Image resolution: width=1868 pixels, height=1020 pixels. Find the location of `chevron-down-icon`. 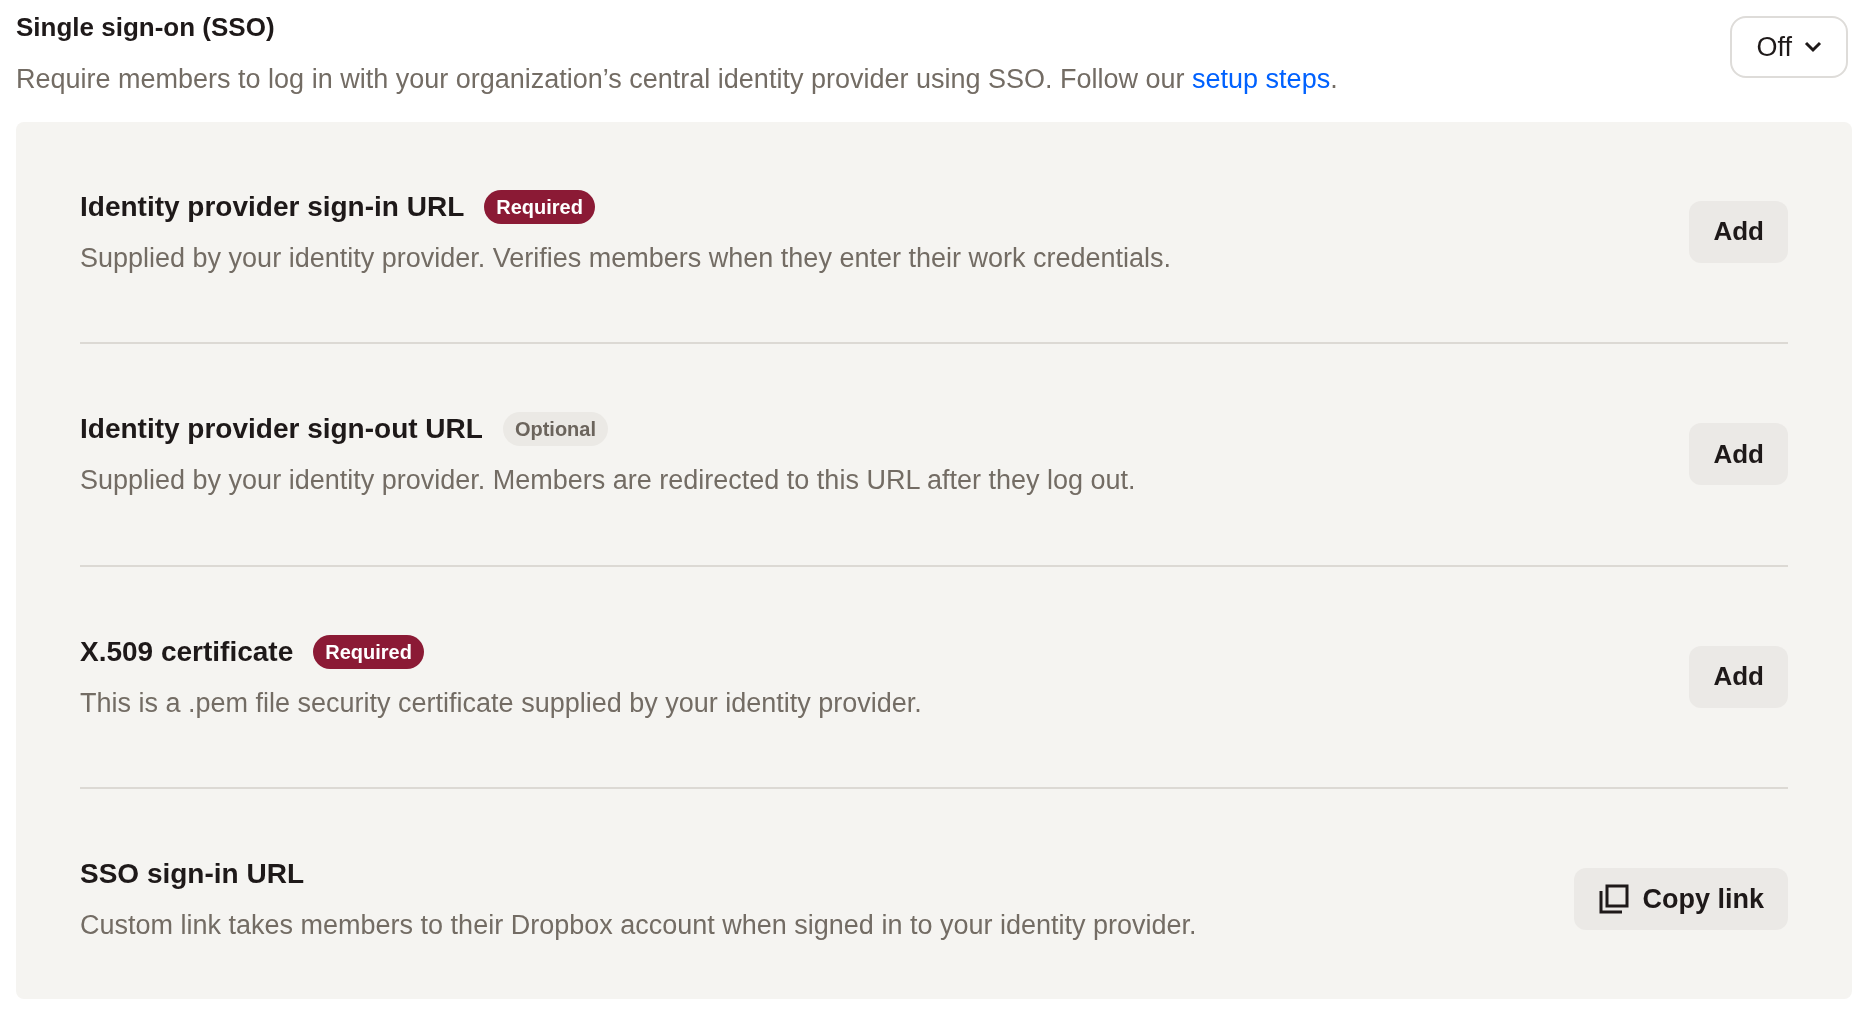

chevron-down-icon is located at coordinates (1813, 47).